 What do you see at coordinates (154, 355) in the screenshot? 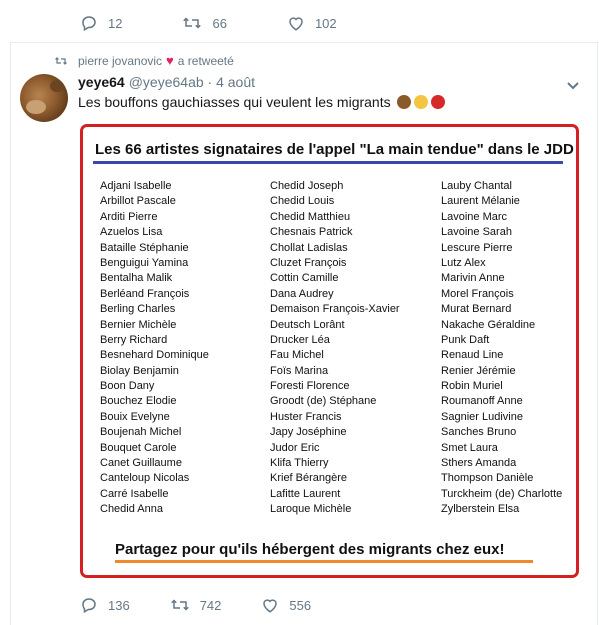
I see `artist-name: Besnehard Dominique` at bounding box center [154, 355].